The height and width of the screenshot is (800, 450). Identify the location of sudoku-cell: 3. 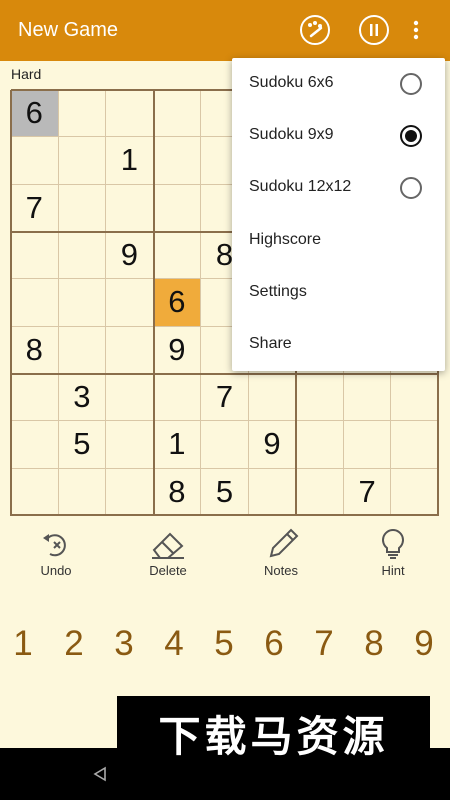
(82, 398).